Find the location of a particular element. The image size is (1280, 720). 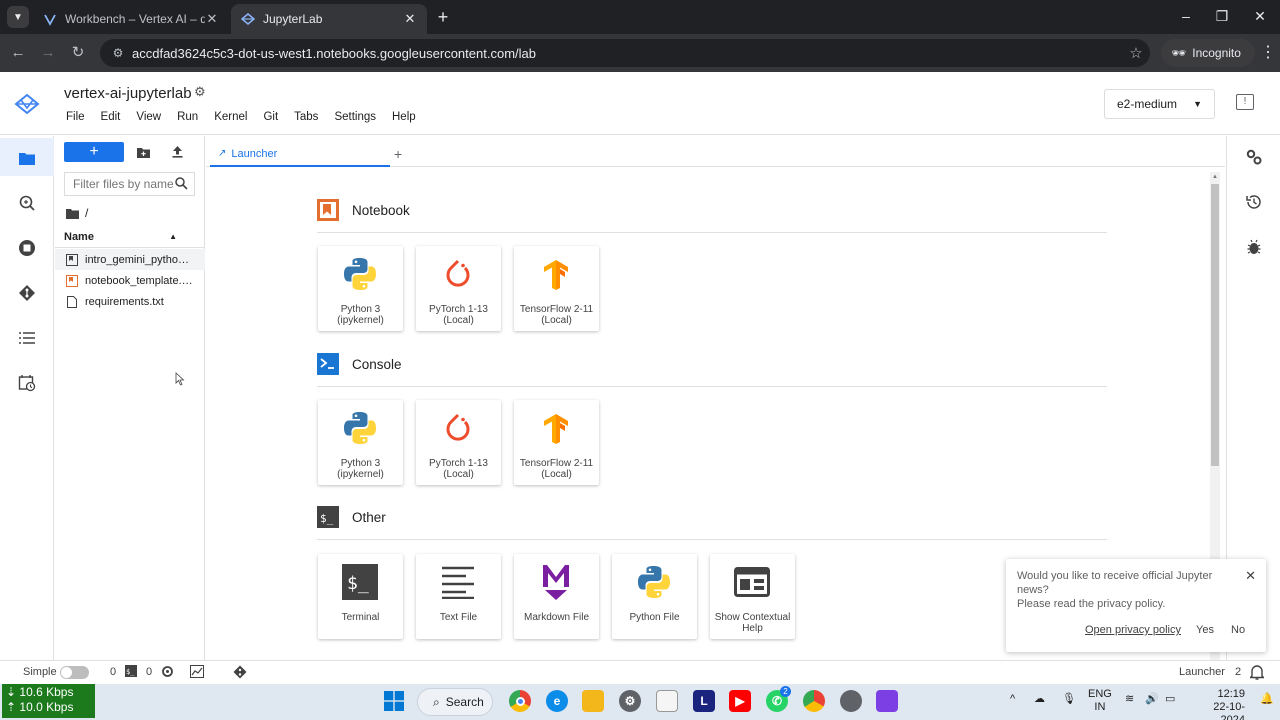

menu-settings: Settings is located at coordinates (355, 117).